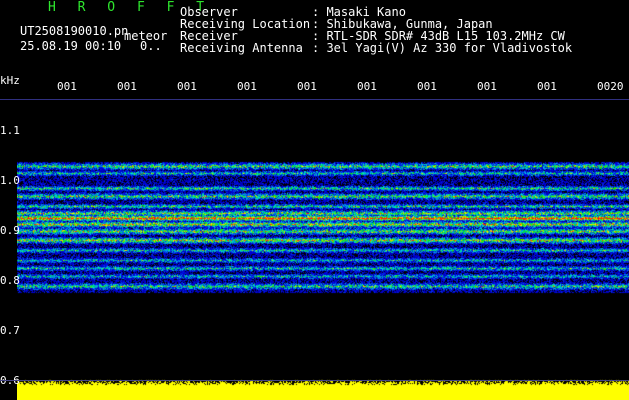 Image resolution: width=629 pixels, height=400 pixels. What do you see at coordinates (71, 46) in the screenshot?
I see `datetime: 25.08.19 00:10` at bounding box center [71, 46].